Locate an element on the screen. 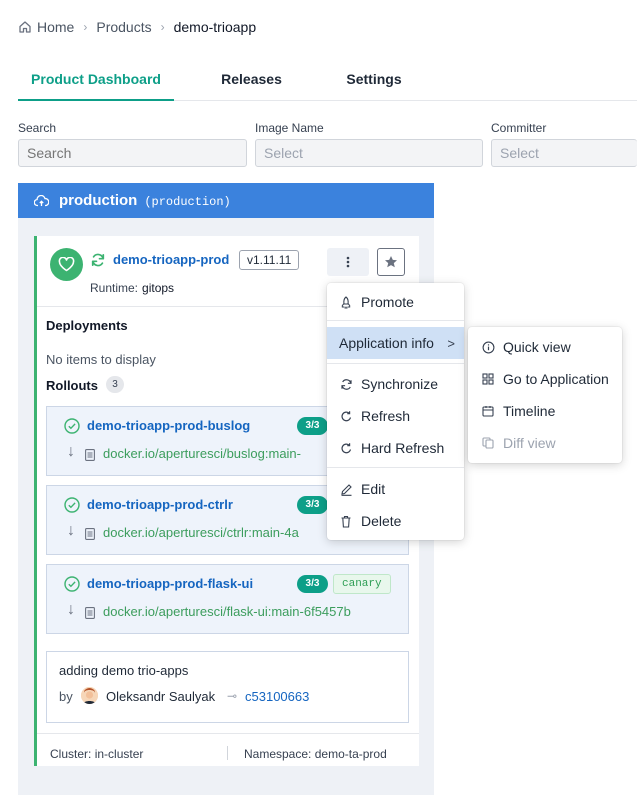  menu-item-refresh: Refresh is located at coordinates (395, 416).